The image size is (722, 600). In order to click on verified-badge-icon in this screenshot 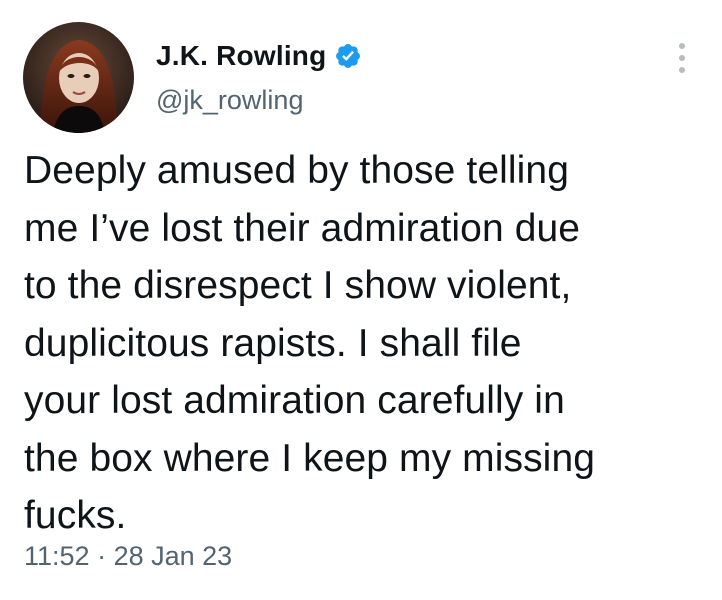, I will do `click(348, 56)`.